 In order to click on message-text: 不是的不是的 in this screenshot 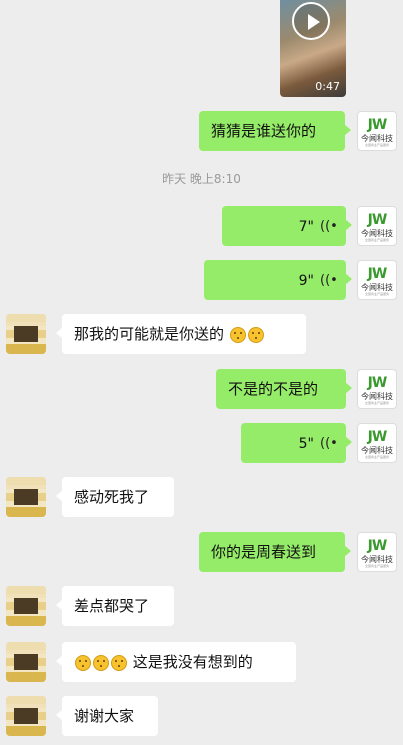, I will do `click(273, 389)`.